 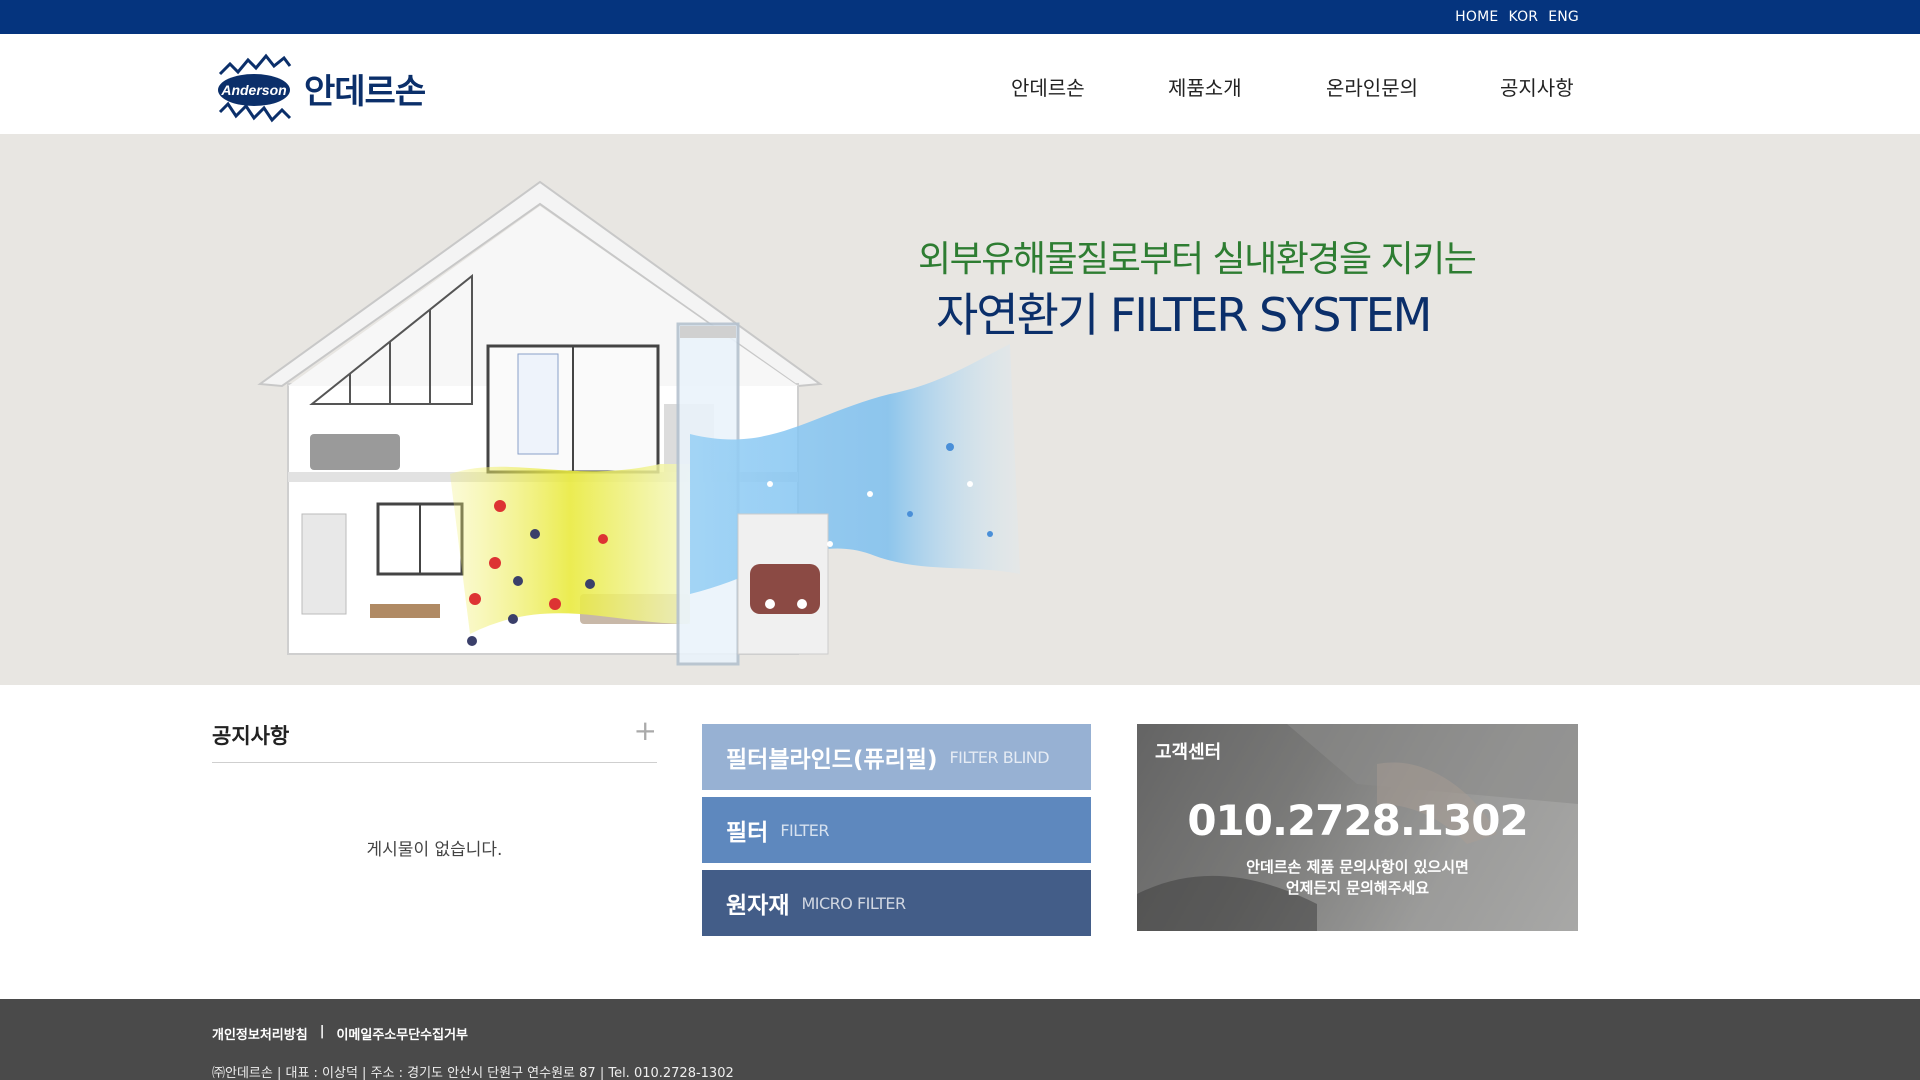 I want to click on customer-center-title: 고객센터, so click(x=1188, y=752).